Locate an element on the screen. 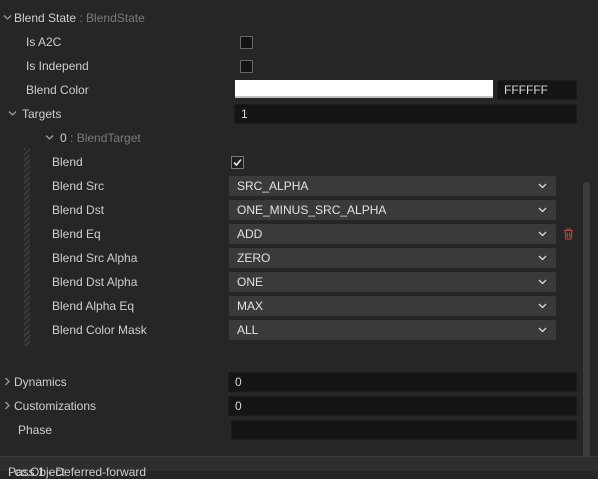 This screenshot has width=598, height=479. blend-color-mask-label: Blend Color Mask is located at coordinates (99, 330).